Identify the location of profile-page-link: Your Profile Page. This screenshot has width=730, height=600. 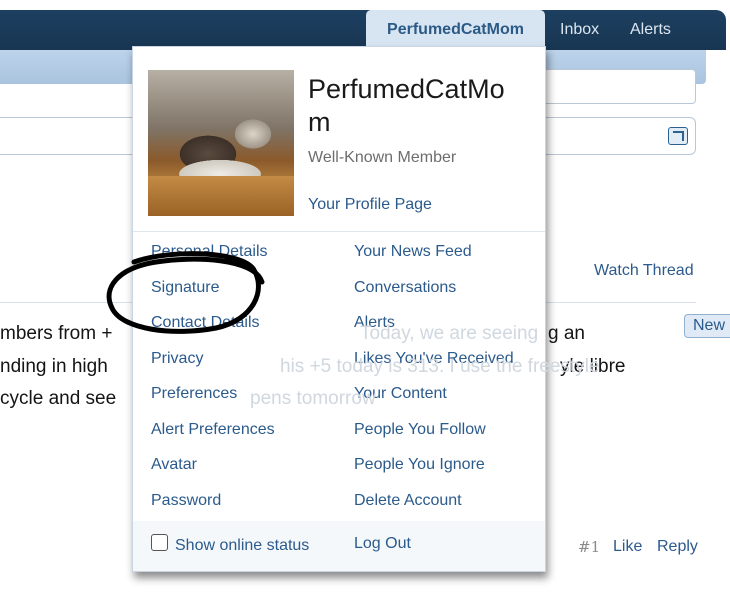
(370, 205).